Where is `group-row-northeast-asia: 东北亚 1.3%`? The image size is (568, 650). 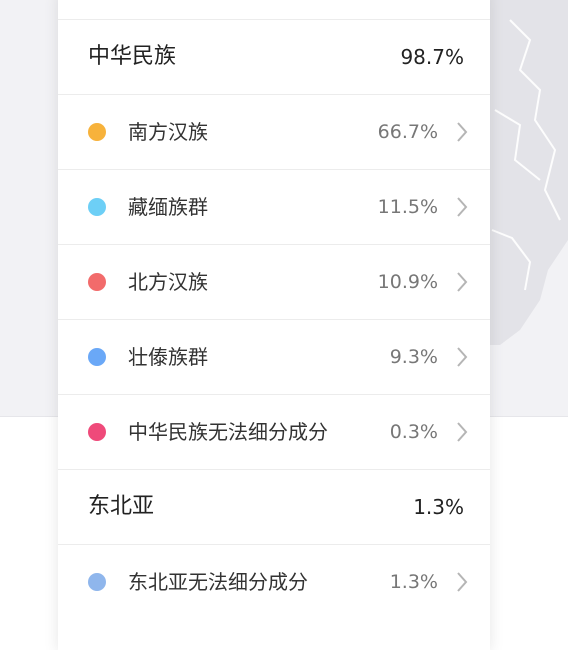
group-row-northeast-asia: 东北亚 1.3% is located at coordinates (274, 506).